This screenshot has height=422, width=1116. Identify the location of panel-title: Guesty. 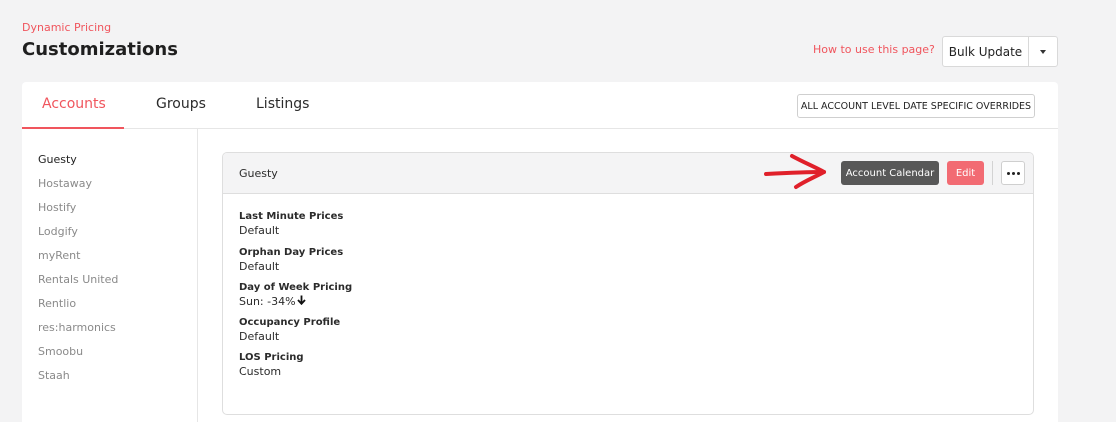
(258, 173).